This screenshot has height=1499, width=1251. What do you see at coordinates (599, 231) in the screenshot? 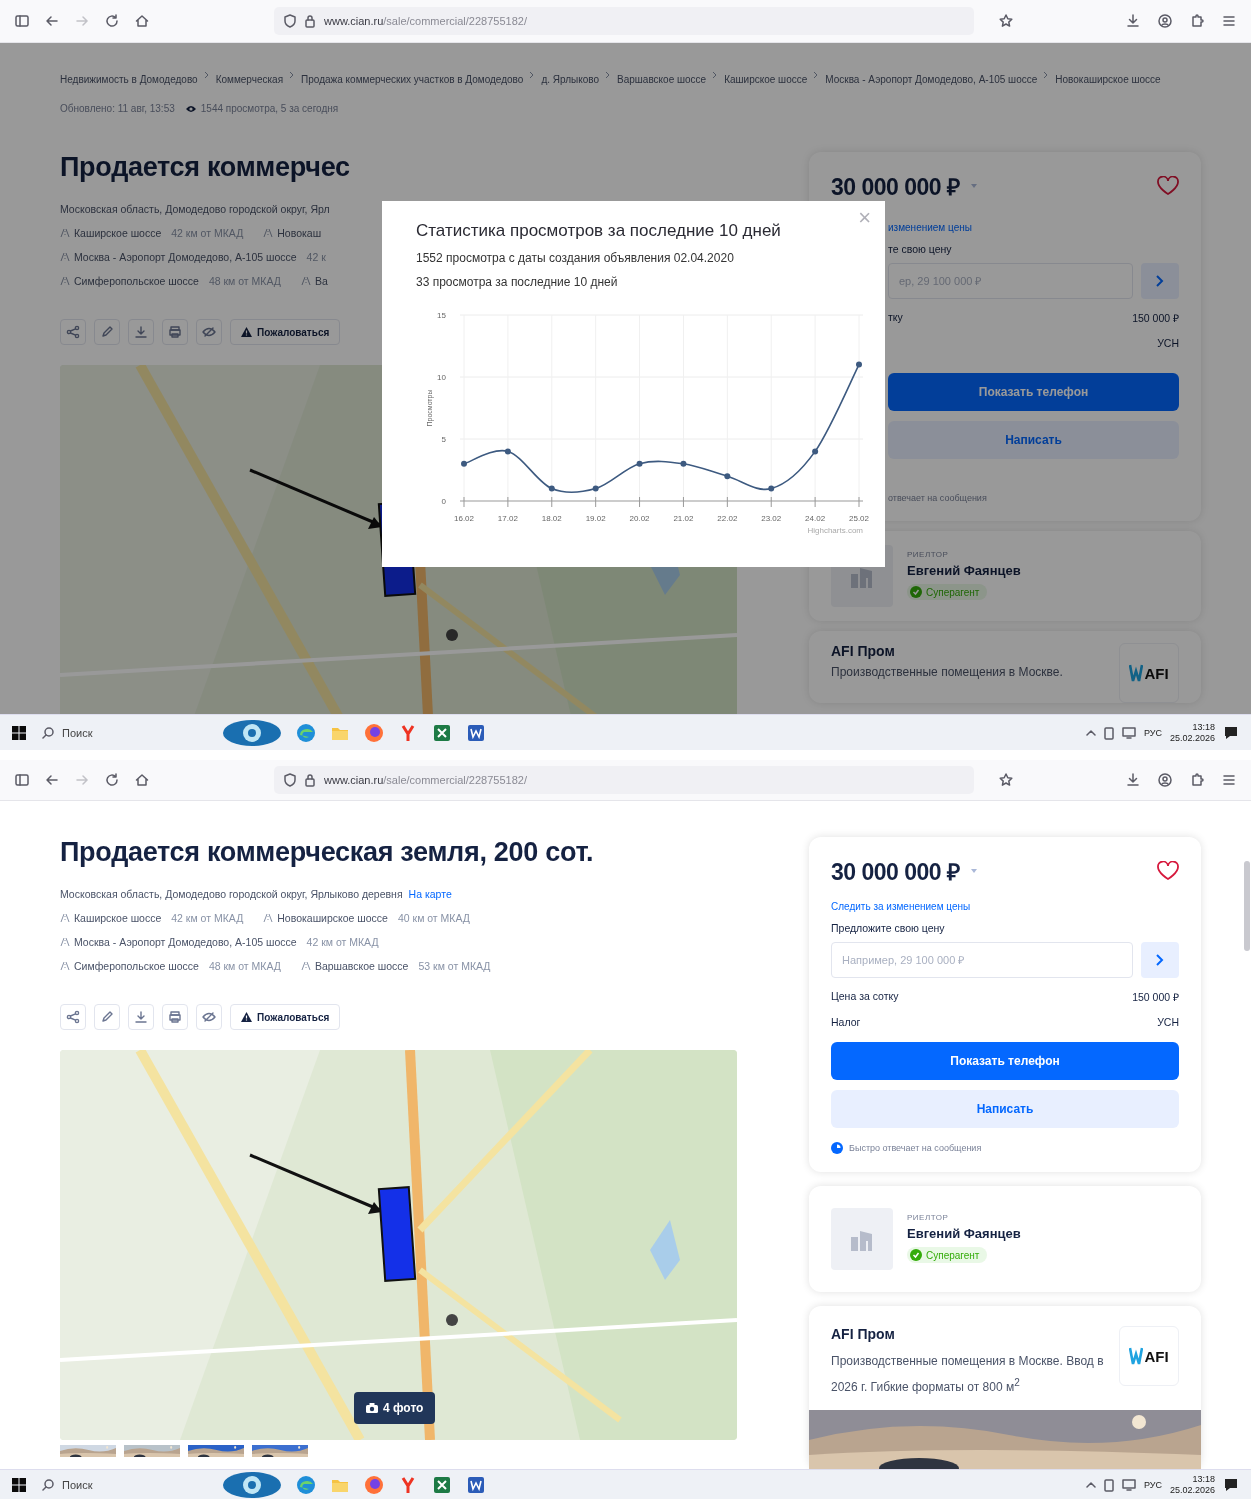
I see `dialog-title: Статистика просмотров за последние 10 дней` at bounding box center [599, 231].